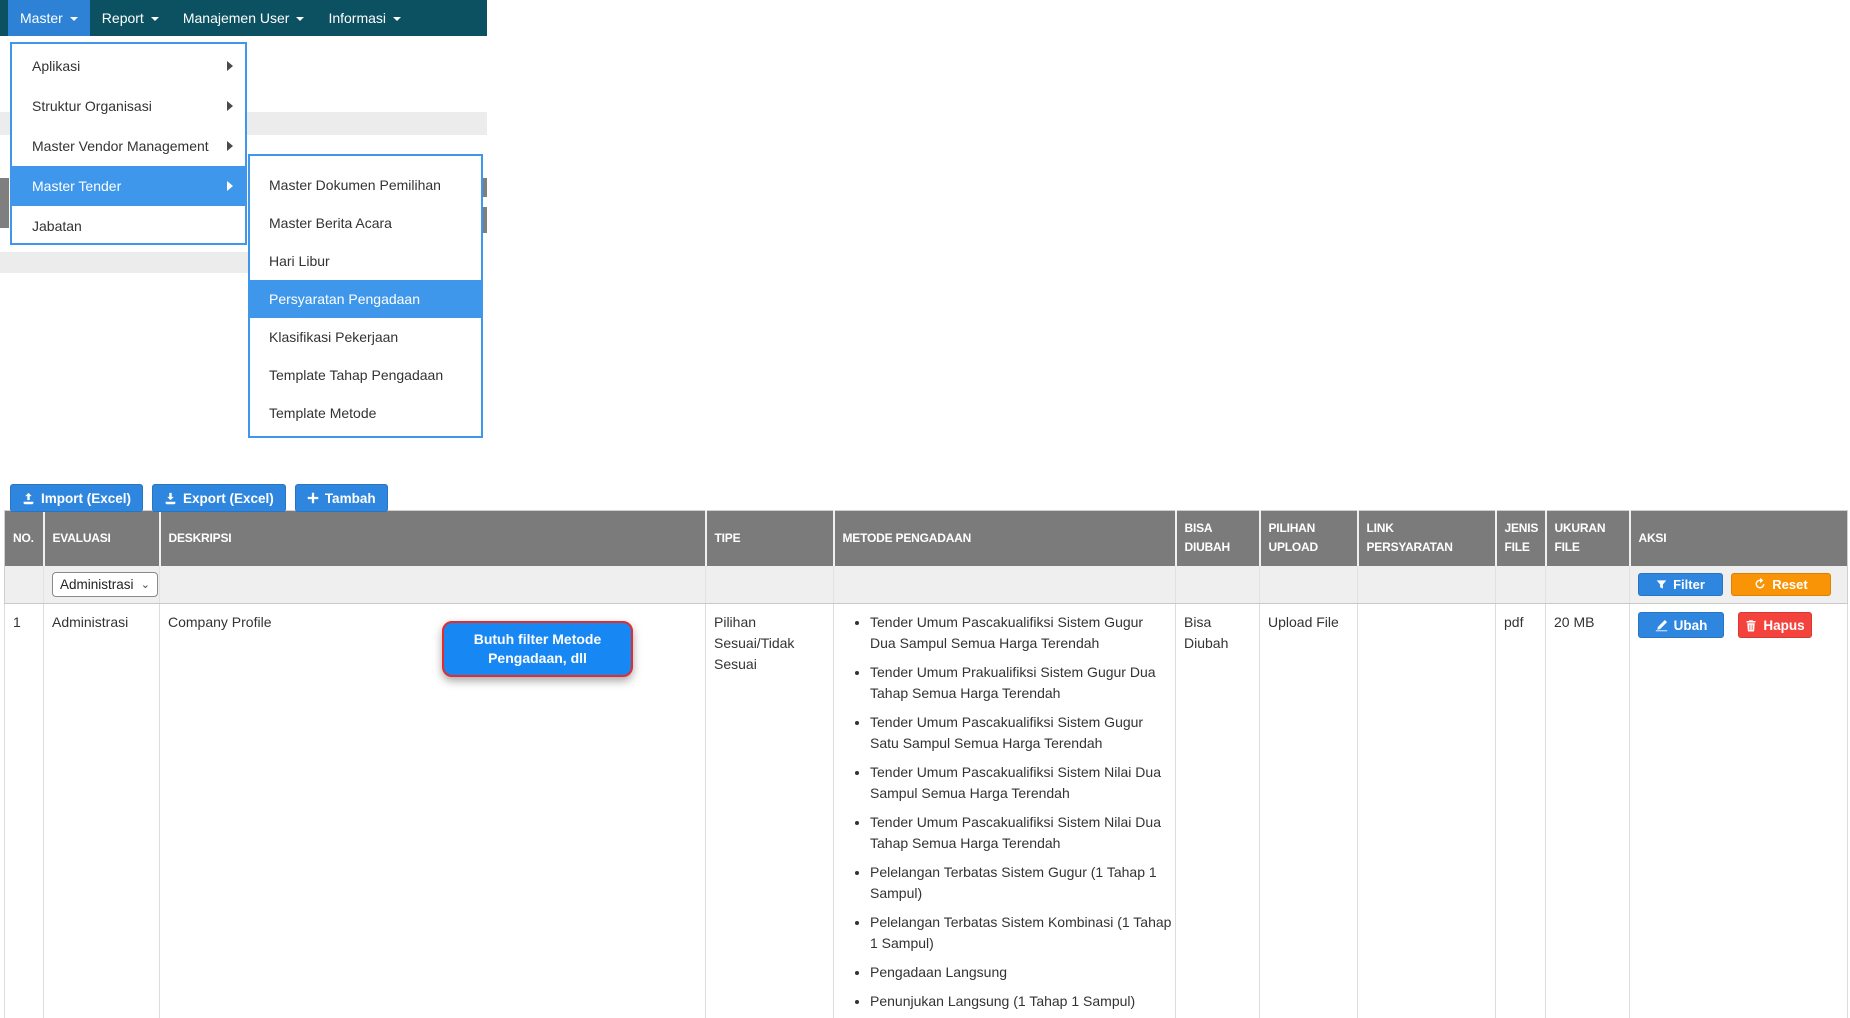 The image size is (1850, 1018). What do you see at coordinates (1427, 538) in the screenshot?
I see `col-header-link-persyaratan: LINK PERSYARATAN` at bounding box center [1427, 538].